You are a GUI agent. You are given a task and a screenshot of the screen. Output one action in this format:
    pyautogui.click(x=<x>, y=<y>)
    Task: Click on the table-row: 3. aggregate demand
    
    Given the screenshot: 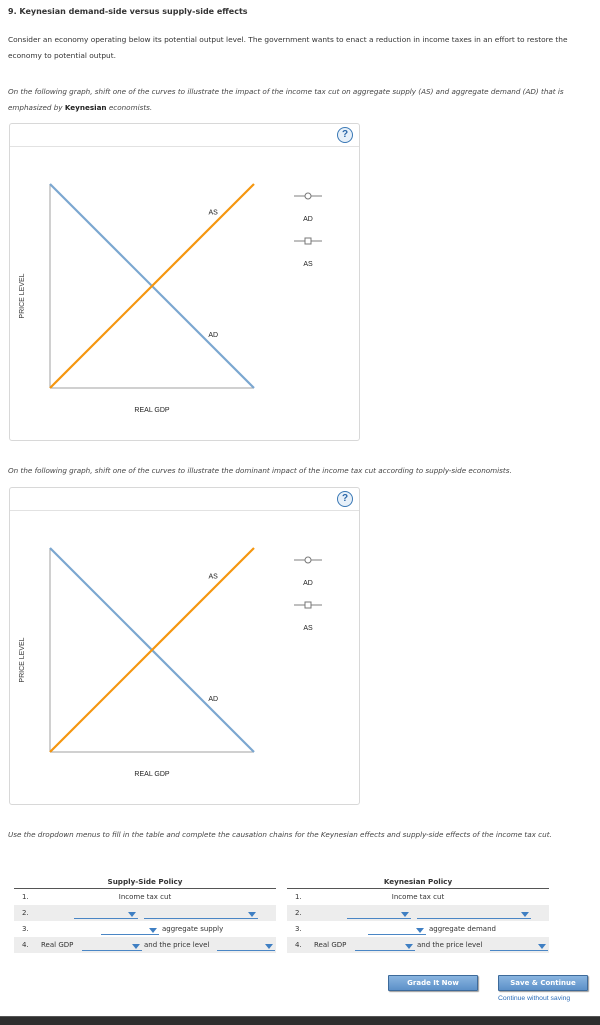 What is the action you would take?
    pyautogui.click(x=418, y=929)
    